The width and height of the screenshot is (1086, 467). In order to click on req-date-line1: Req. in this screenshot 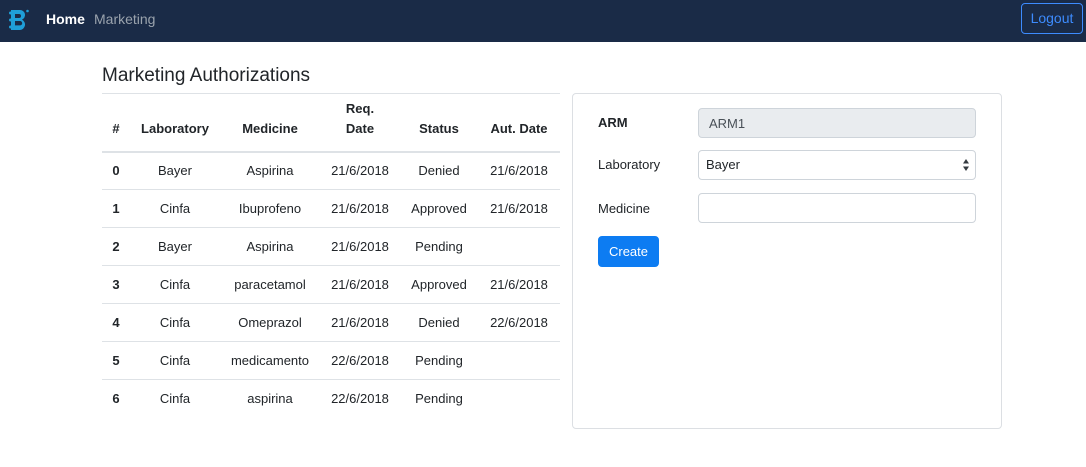, I will do `click(360, 108)`.